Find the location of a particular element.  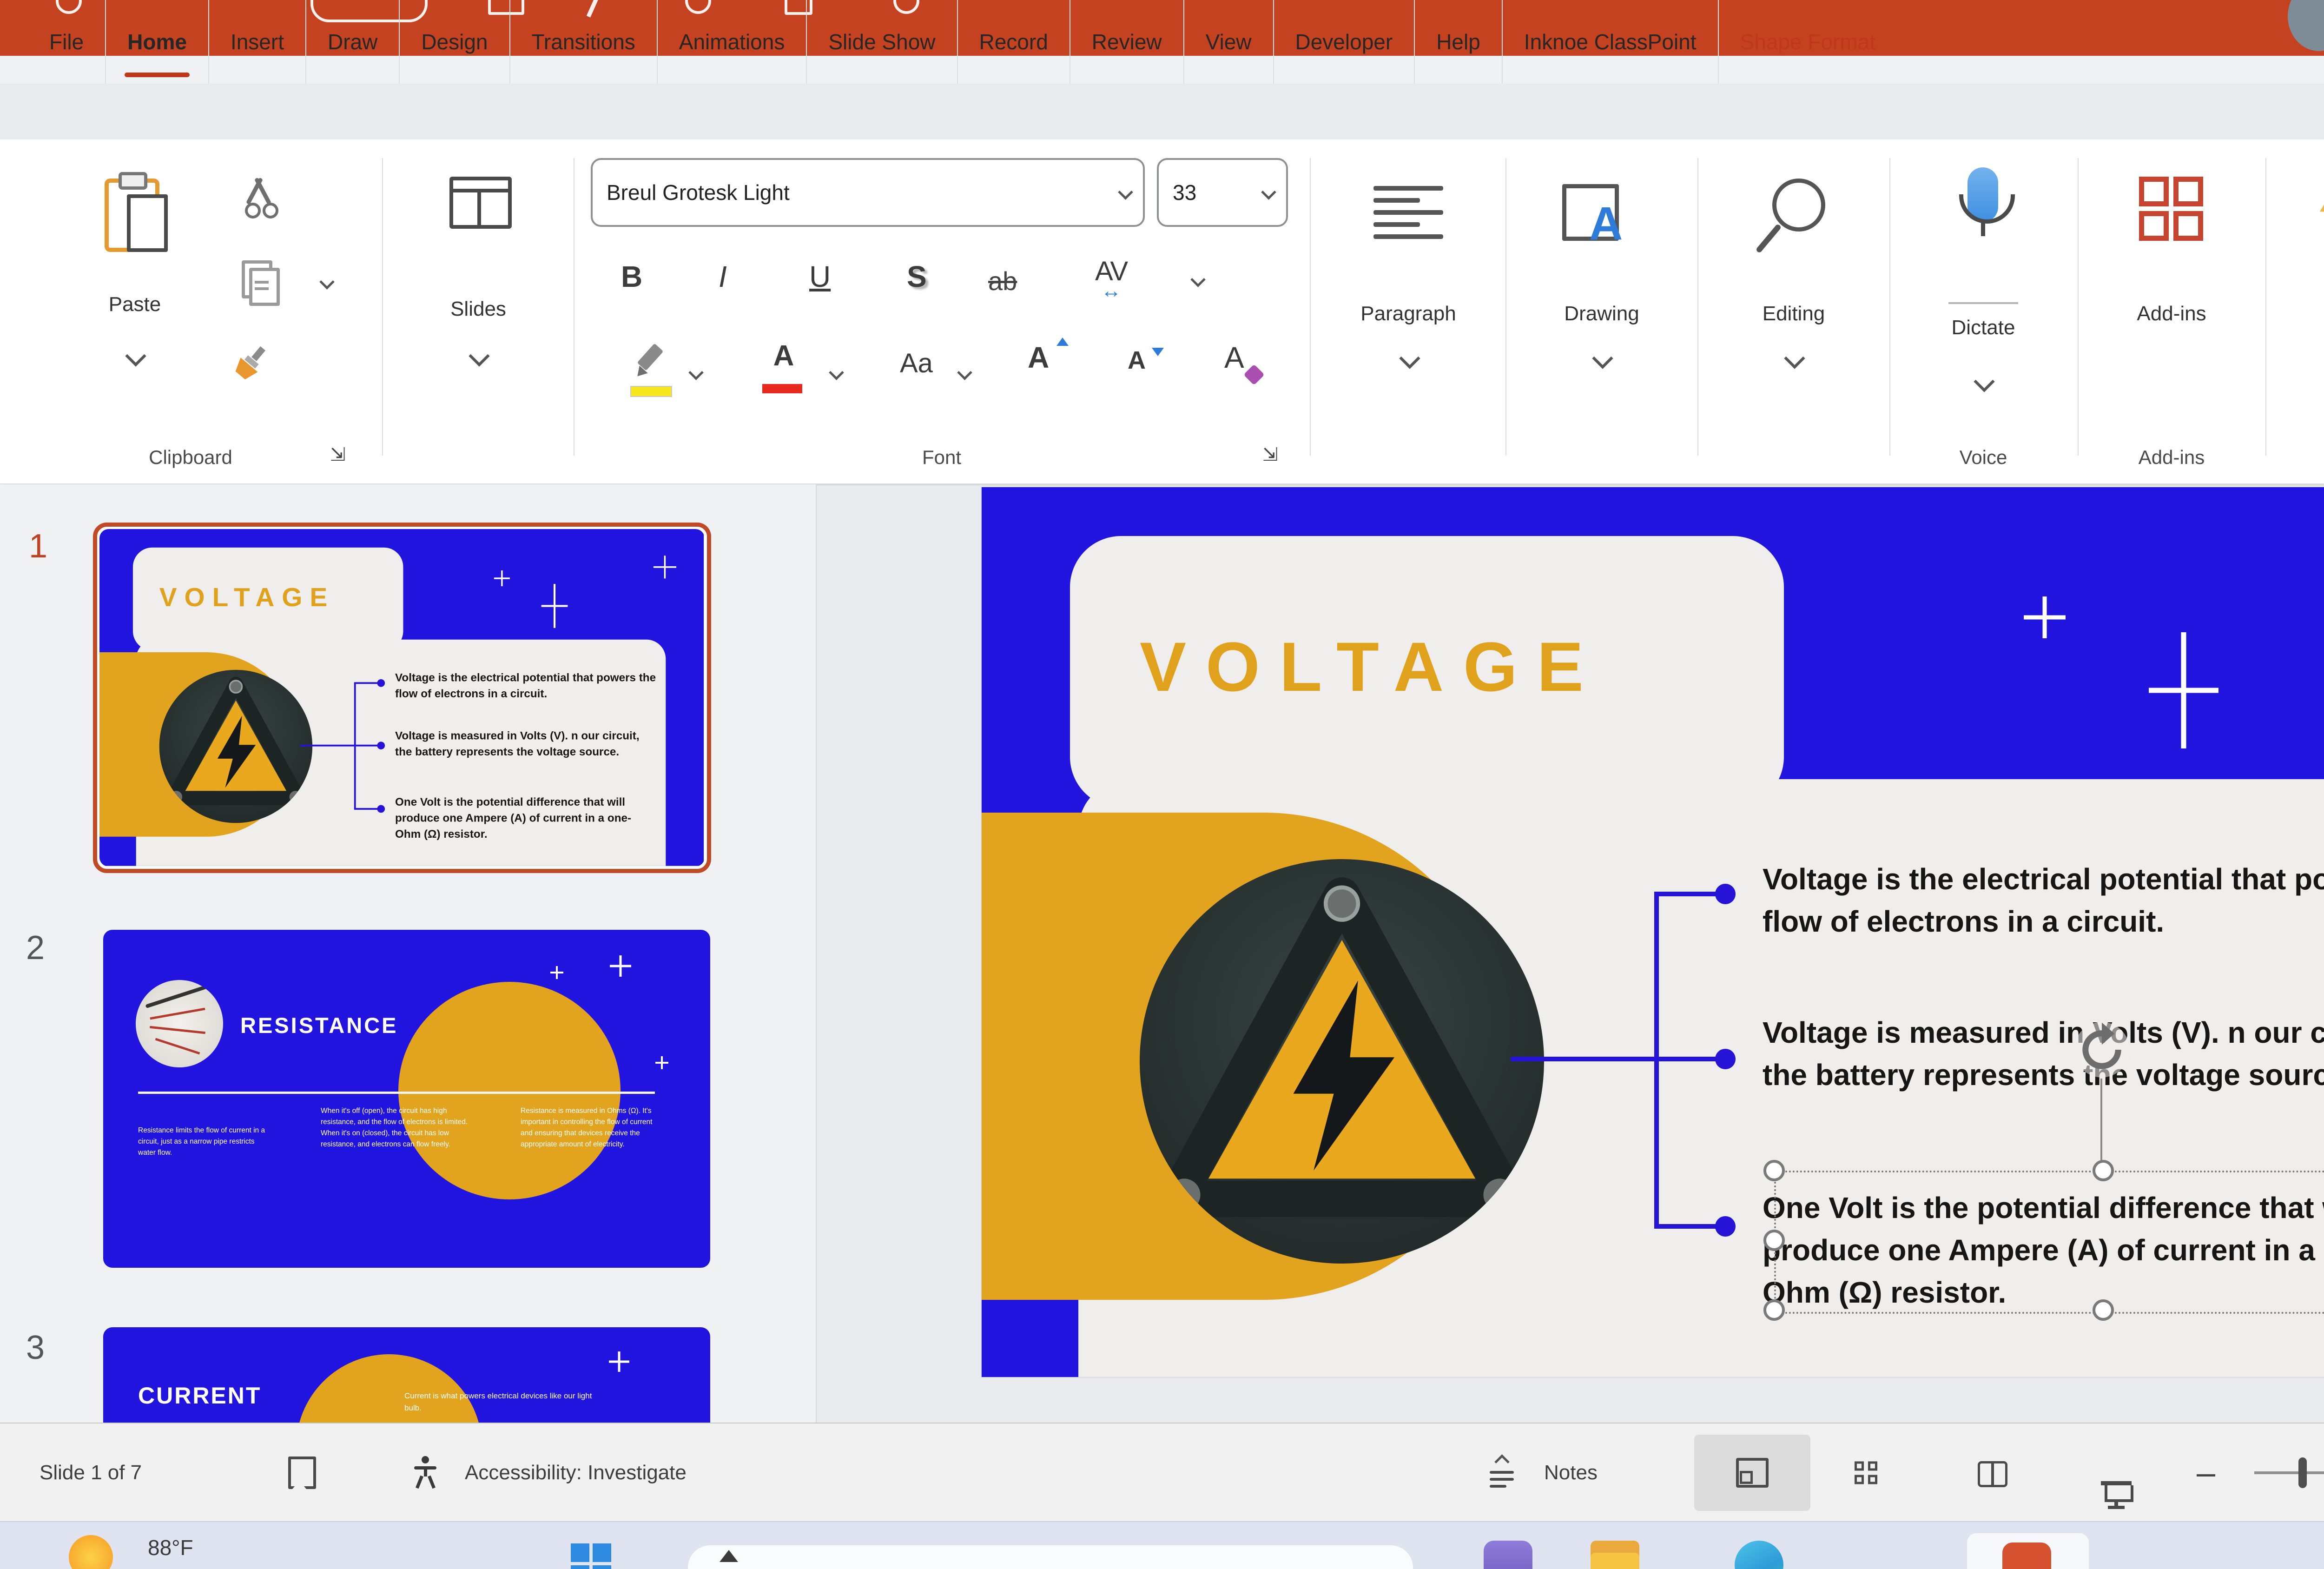

shrink-font-letter: A is located at coordinates (1137, 360).